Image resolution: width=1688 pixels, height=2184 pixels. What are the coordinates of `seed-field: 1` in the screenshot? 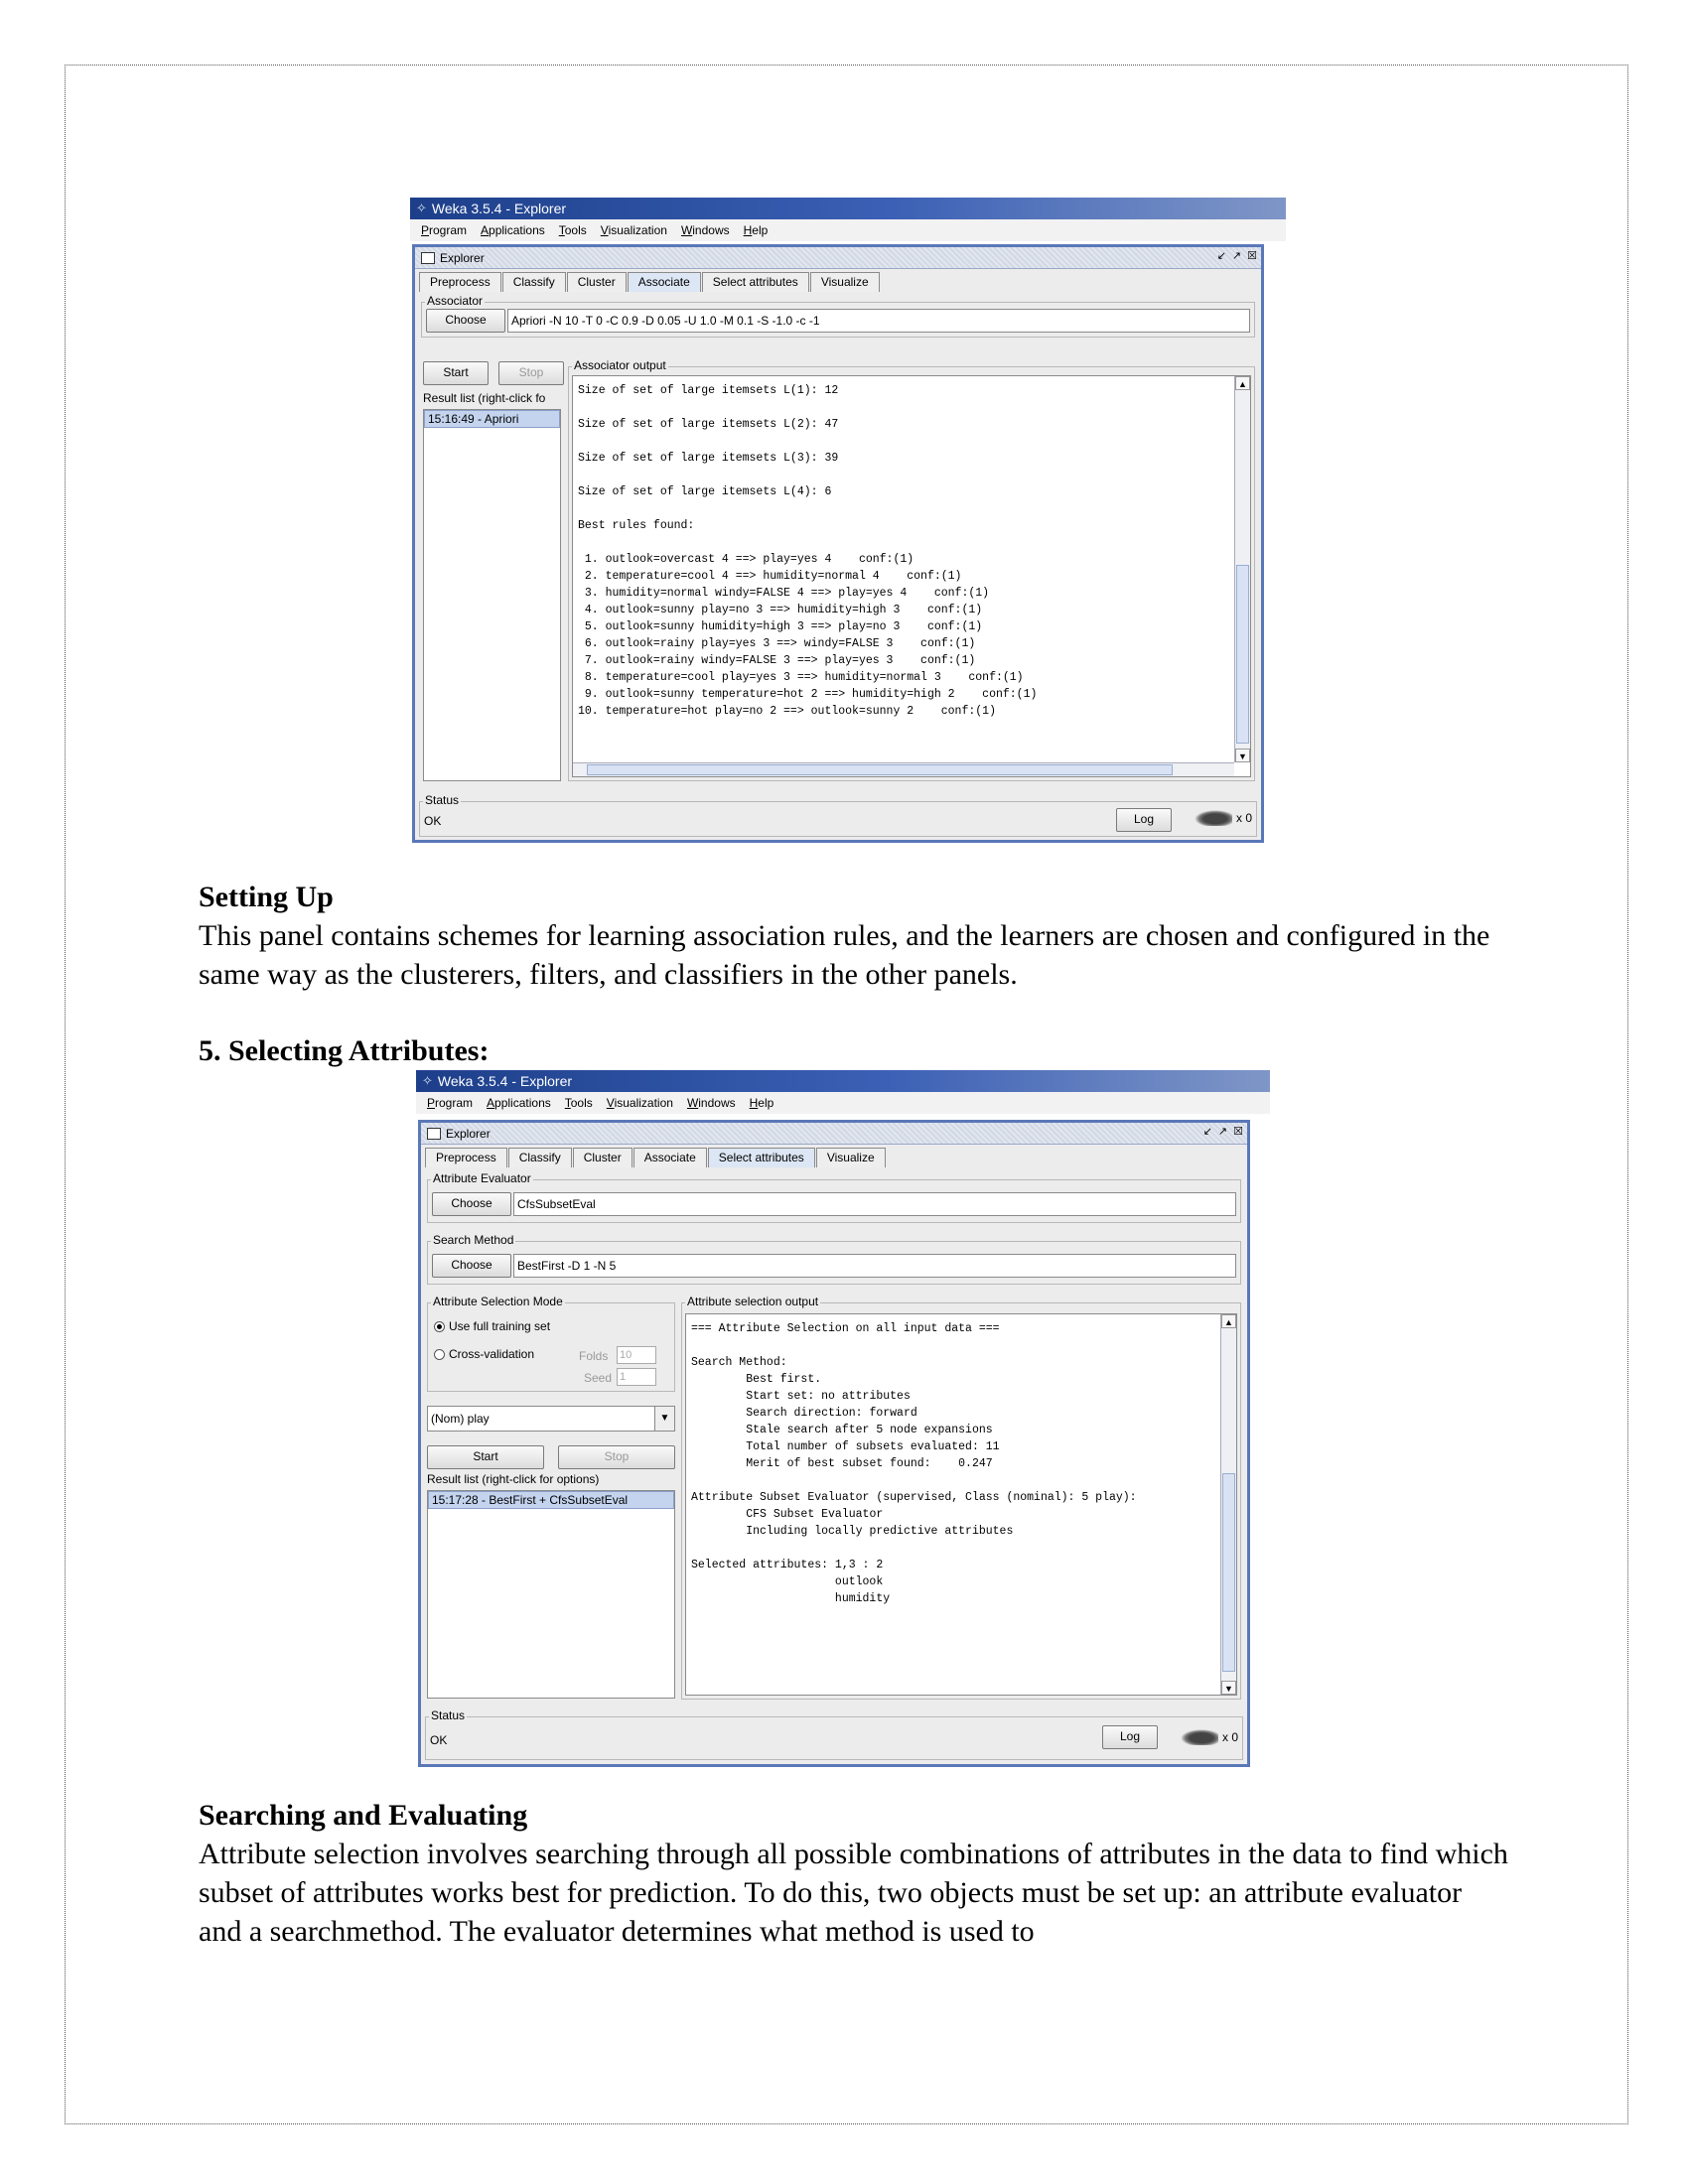 It's located at (636, 1377).